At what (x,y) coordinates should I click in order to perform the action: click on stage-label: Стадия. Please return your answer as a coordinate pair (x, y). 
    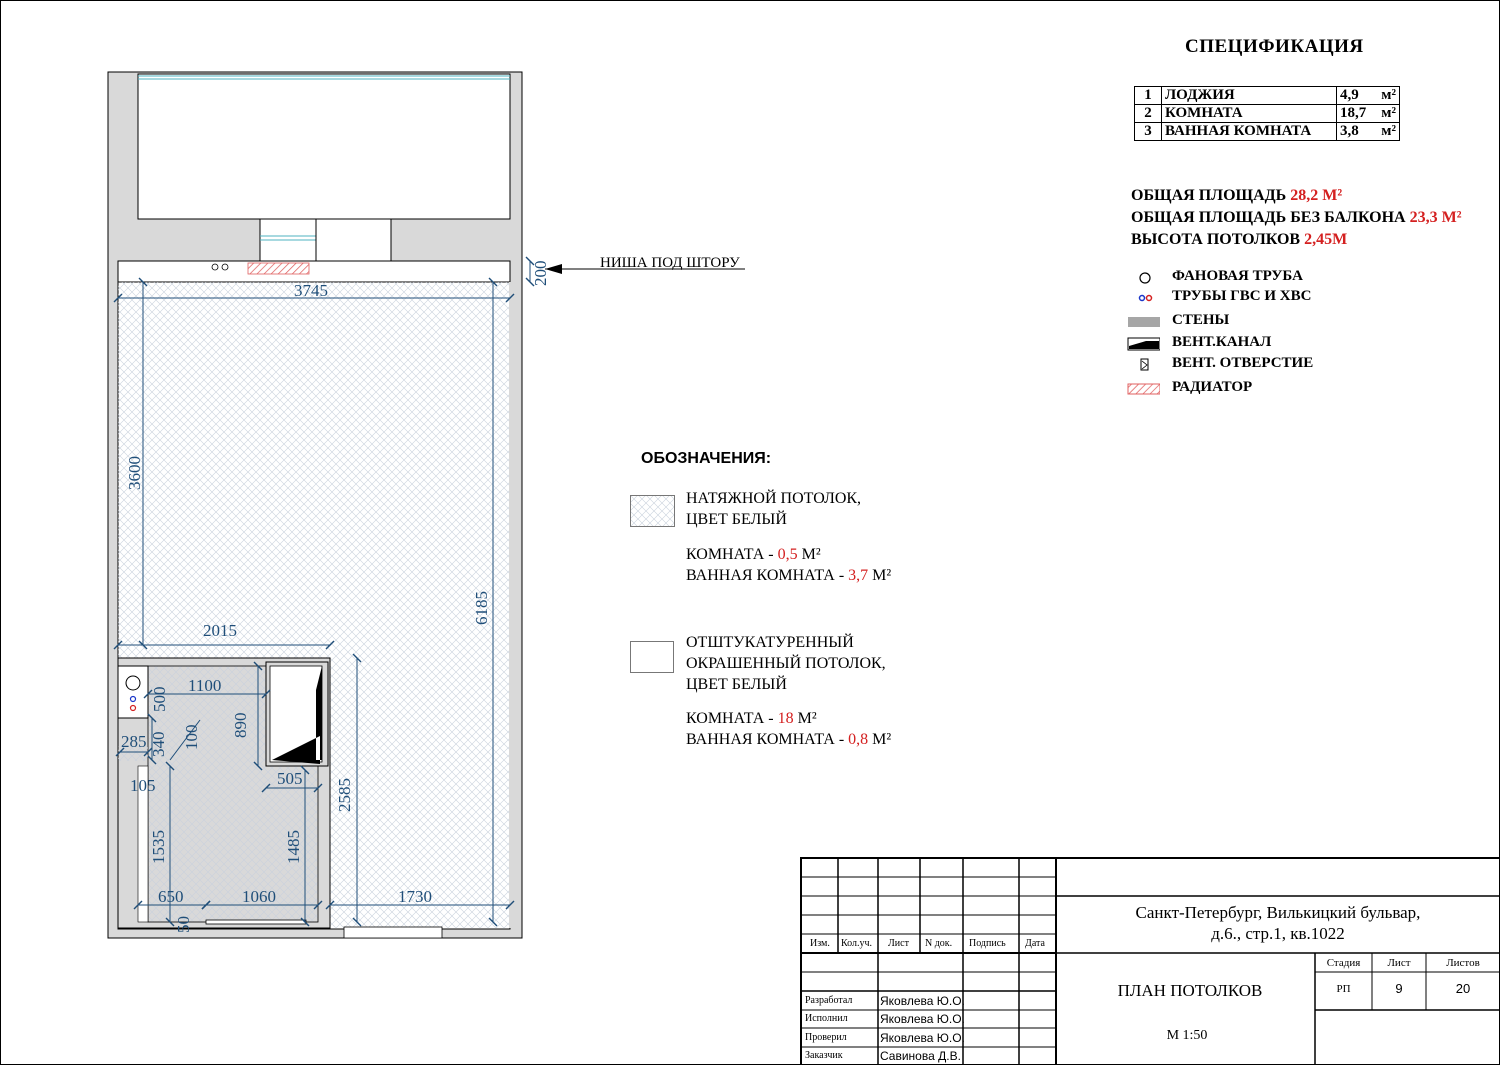
    Looking at the image, I should click on (1343, 963).